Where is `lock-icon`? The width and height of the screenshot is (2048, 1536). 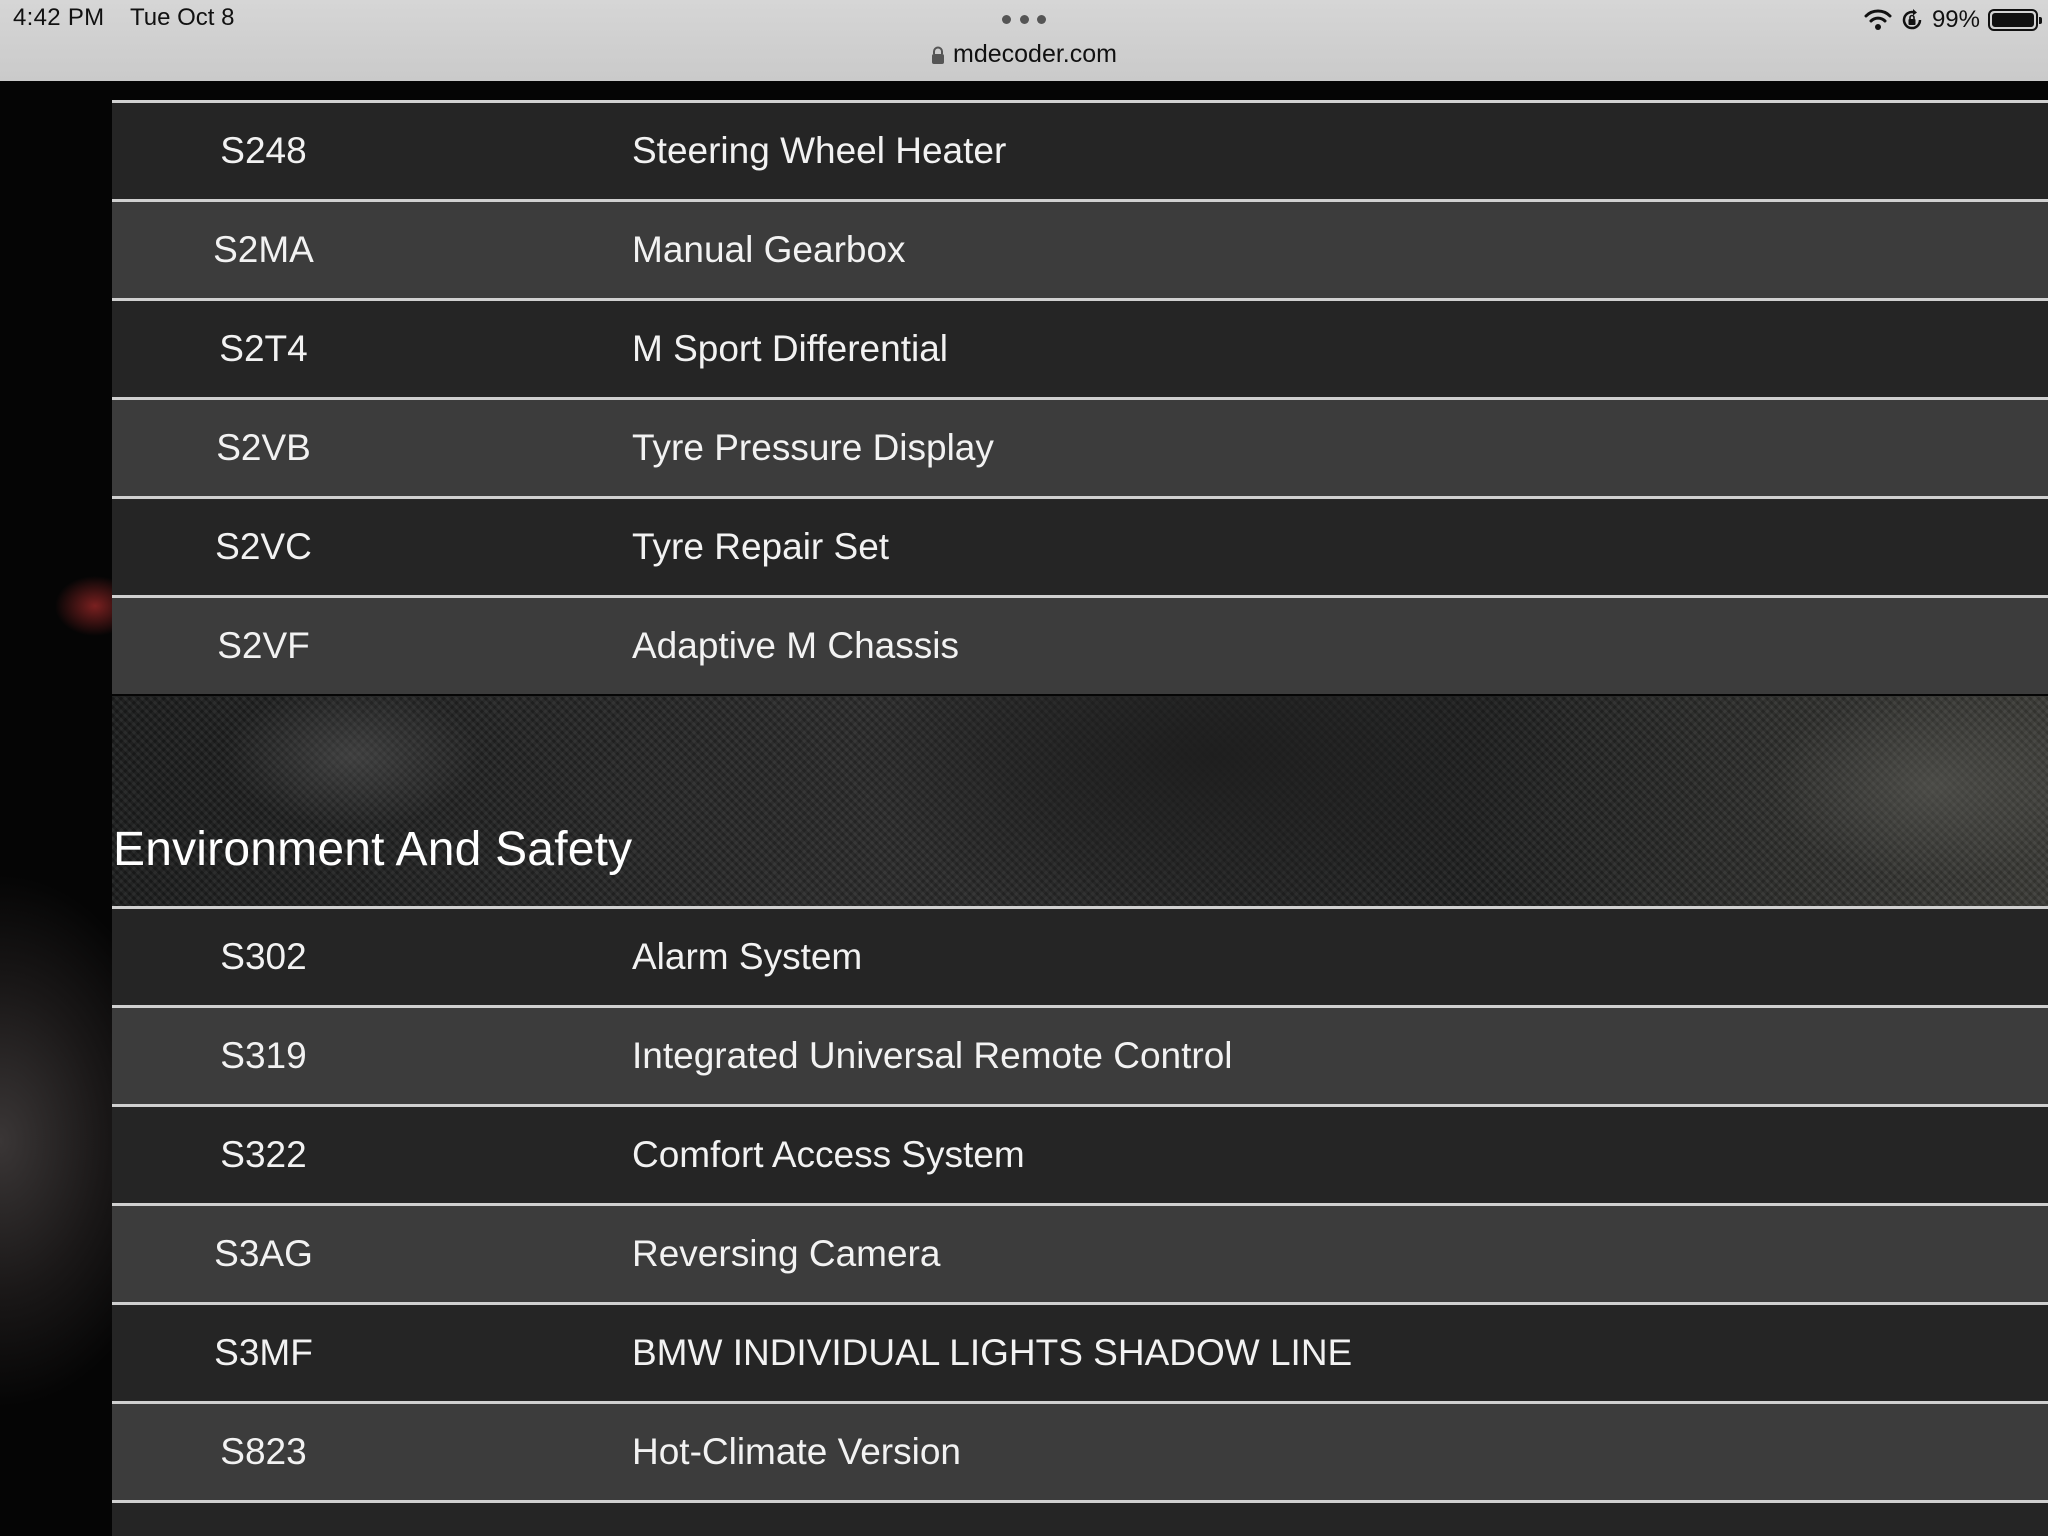 lock-icon is located at coordinates (938, 55).